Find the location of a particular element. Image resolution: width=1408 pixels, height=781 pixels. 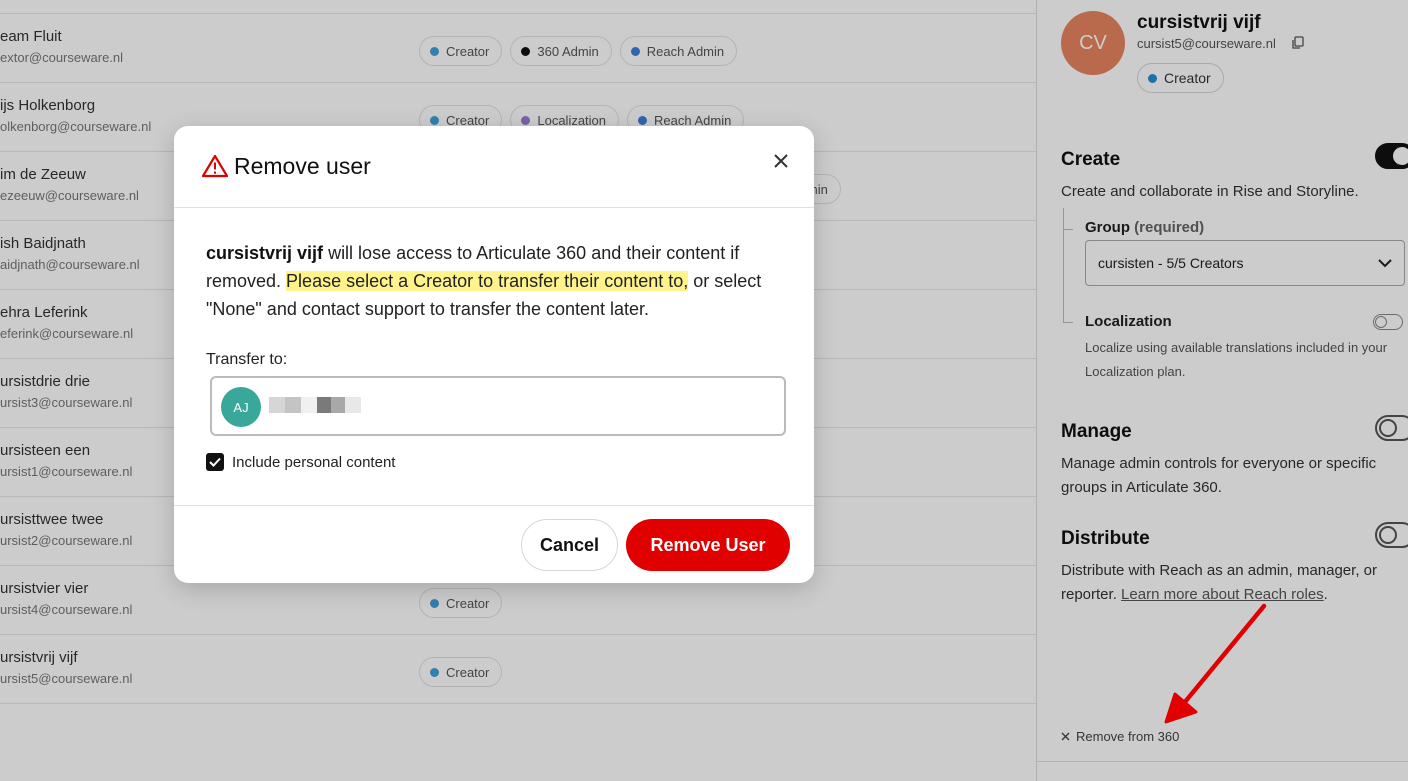

transfer-select: AJ is located at coordinates (498, 406).